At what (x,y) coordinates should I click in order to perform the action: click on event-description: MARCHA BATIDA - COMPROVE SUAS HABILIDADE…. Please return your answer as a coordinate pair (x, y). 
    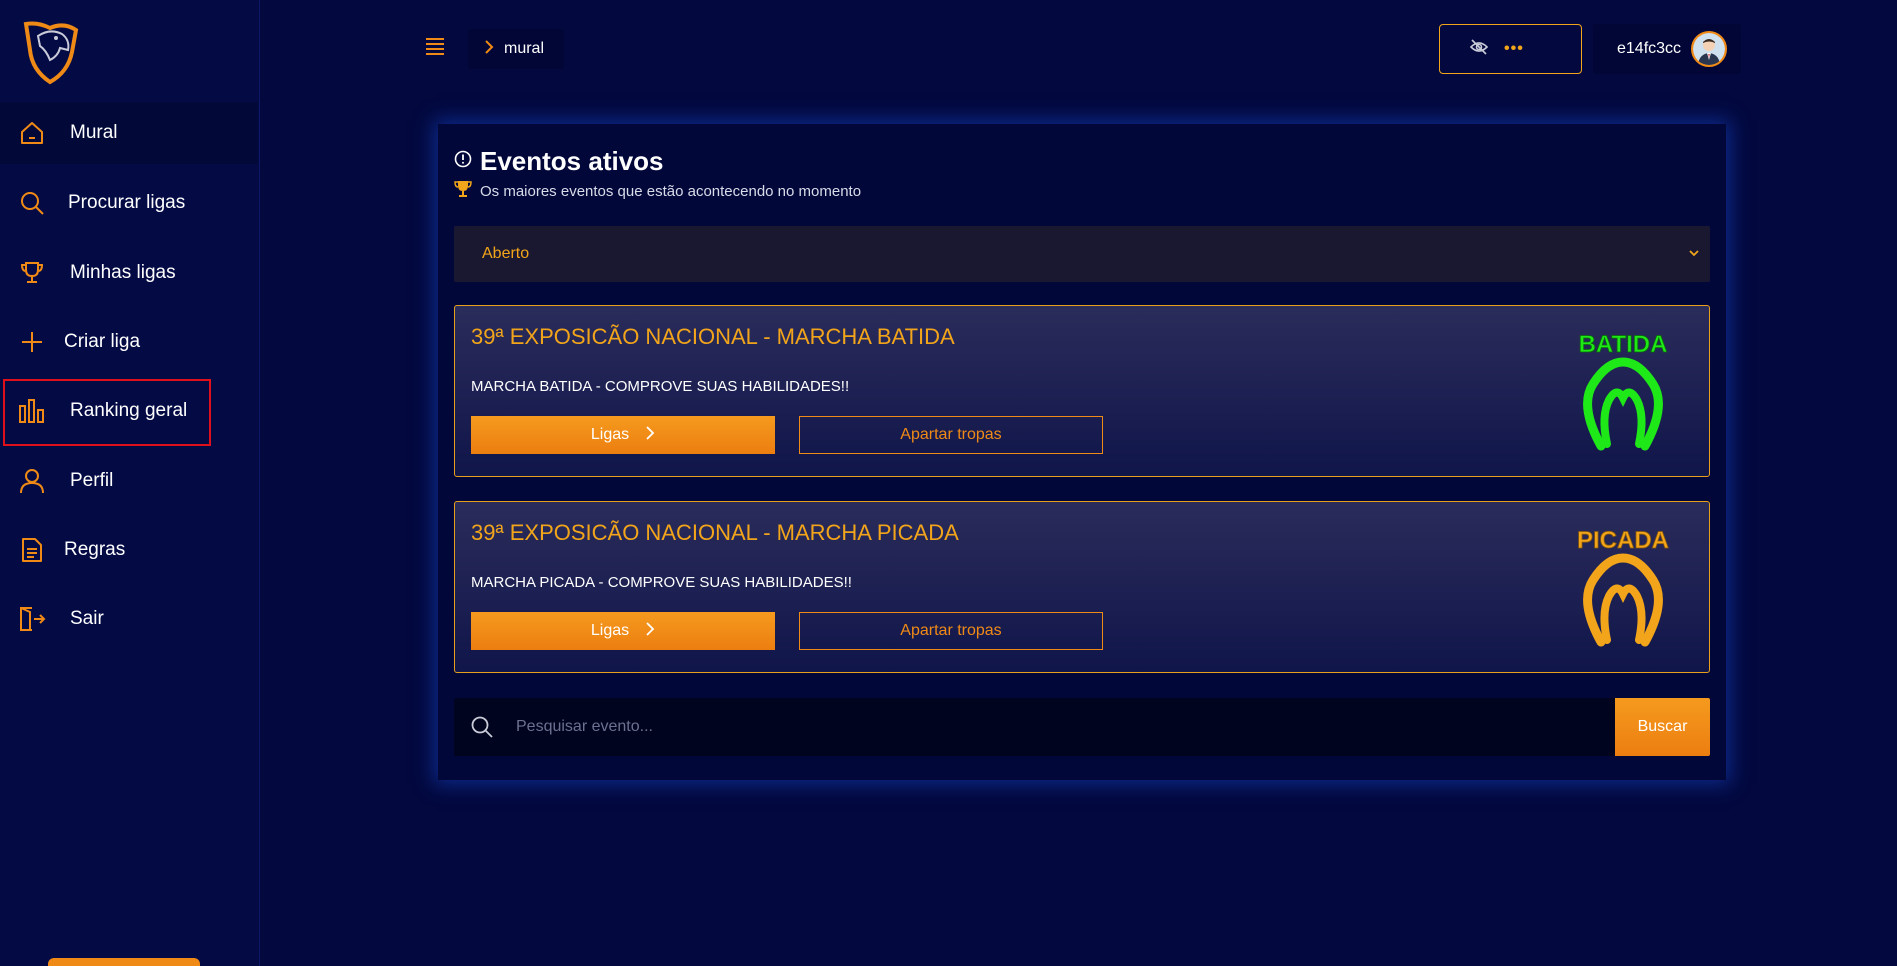
    Looking at the image, I should click on (660, 386).